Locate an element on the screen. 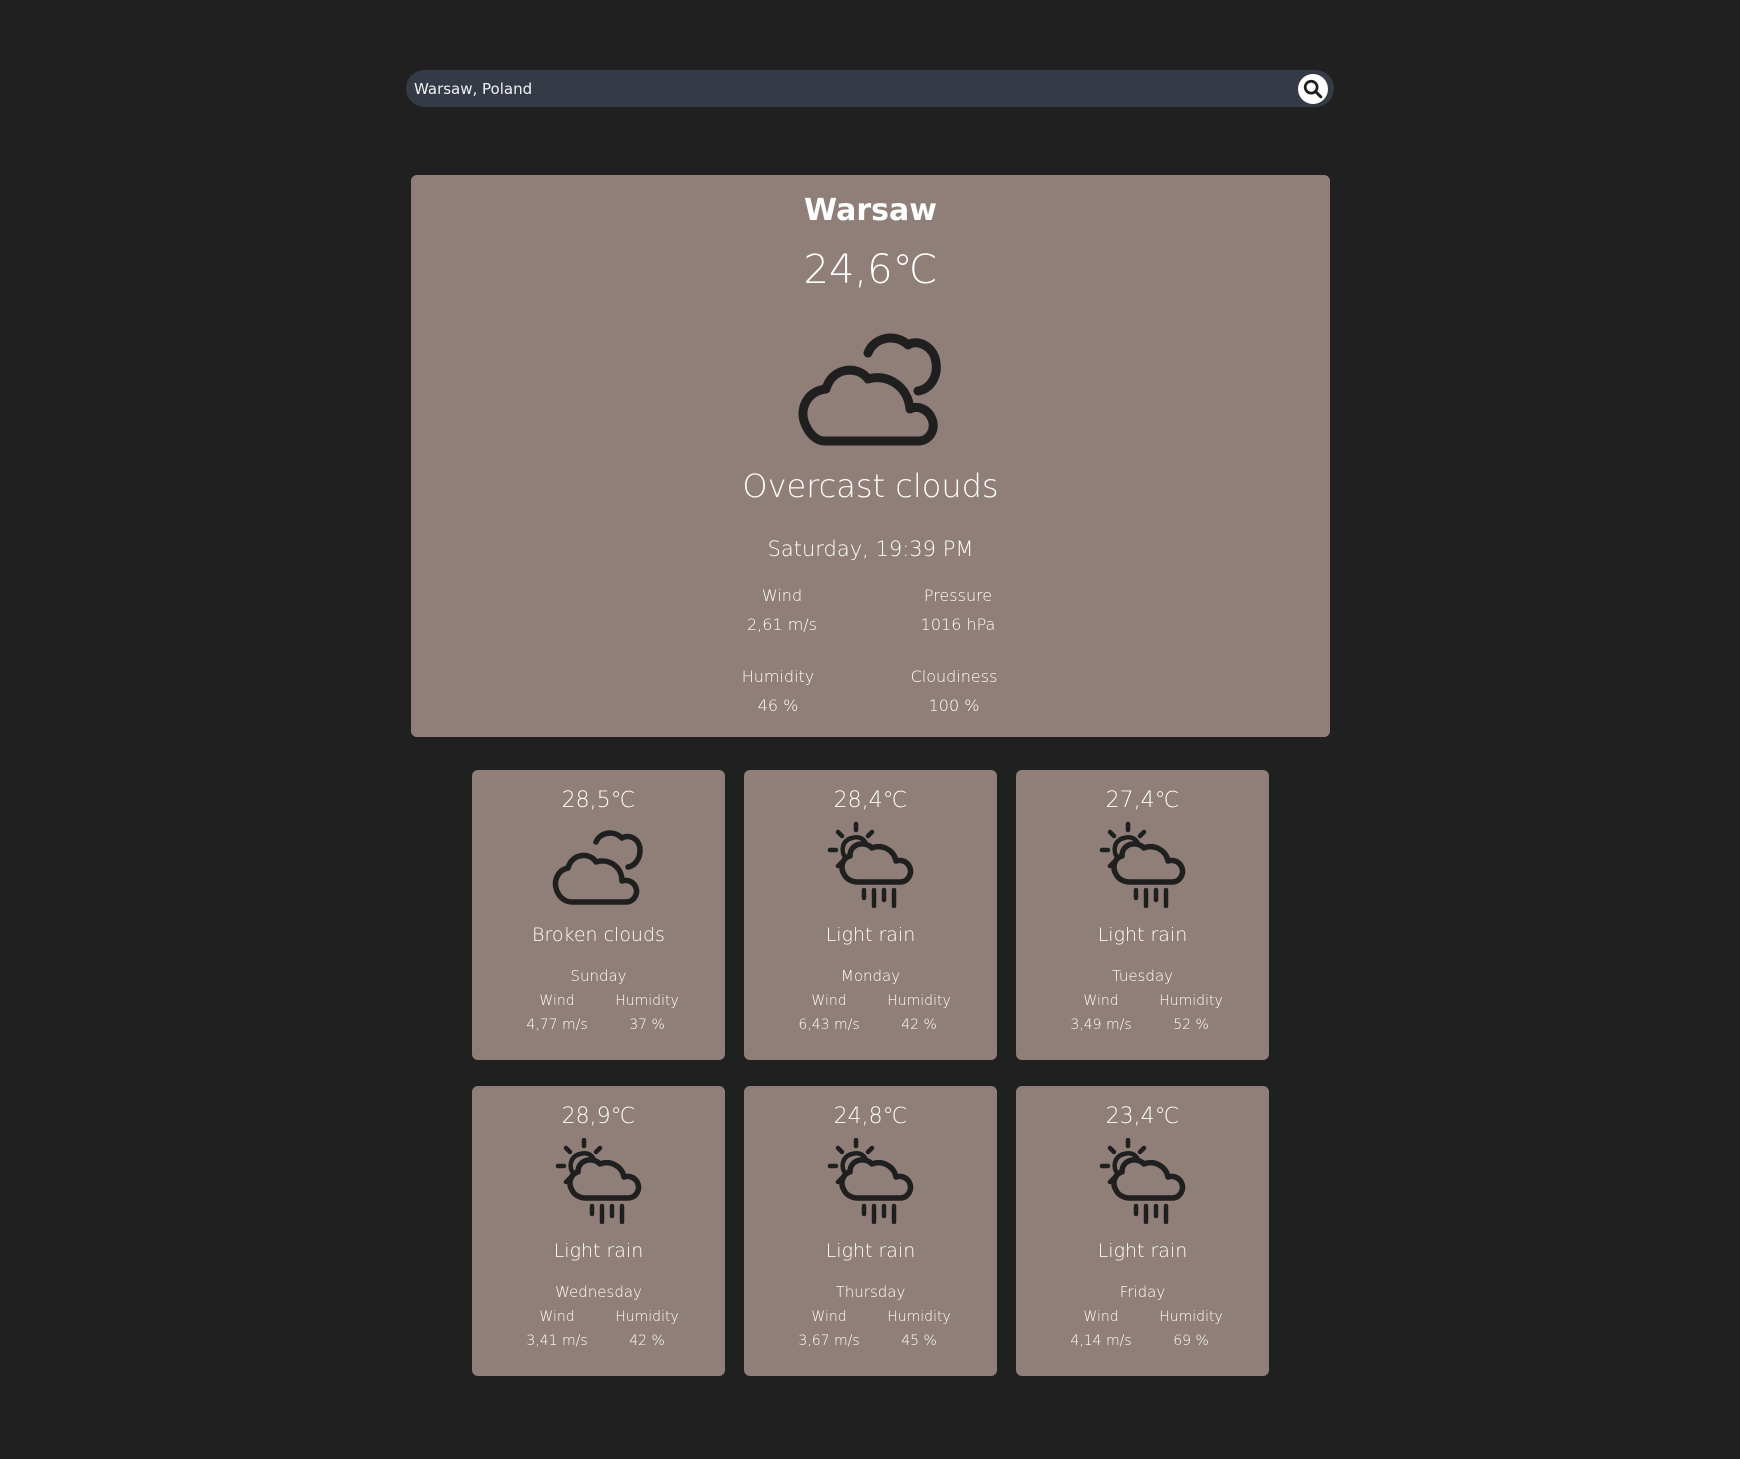 This screenshot has width=1740, height=1459. forecast-wind-value: 3,49 m/s is located at coordinates (1101, 1025).